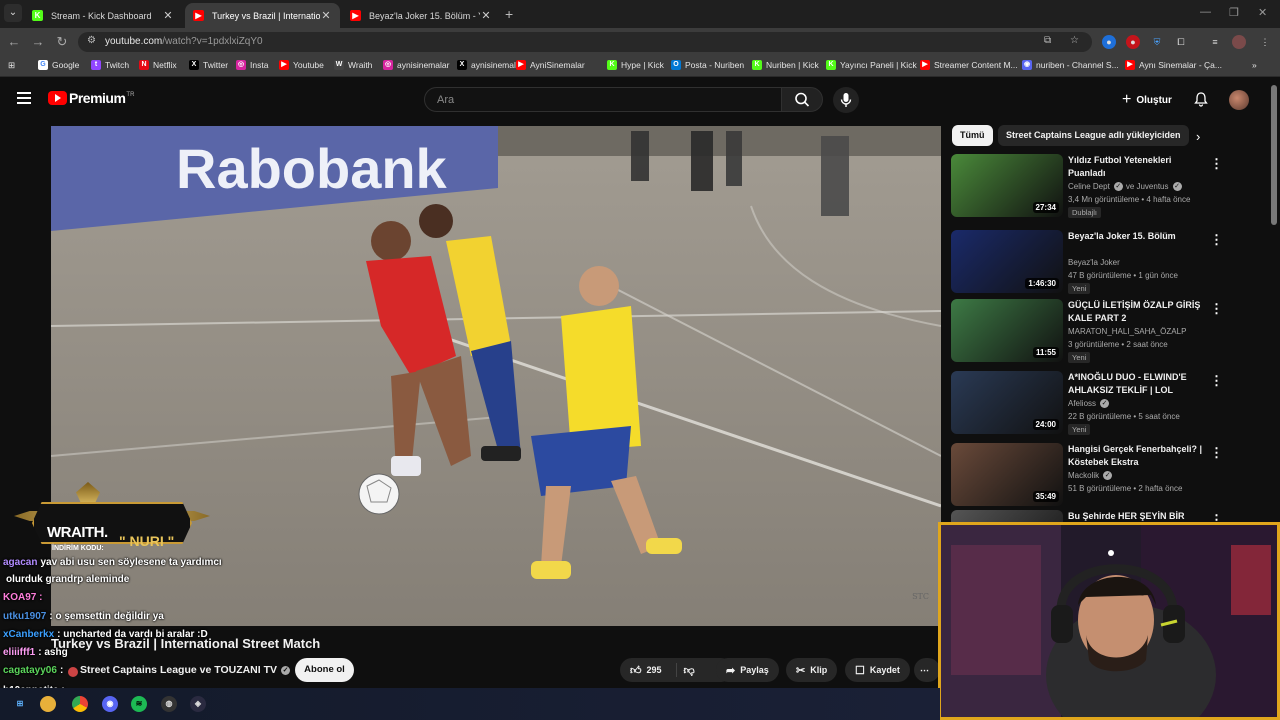  I want to click on clip-button: ✂ Klip, so click(812, 670).